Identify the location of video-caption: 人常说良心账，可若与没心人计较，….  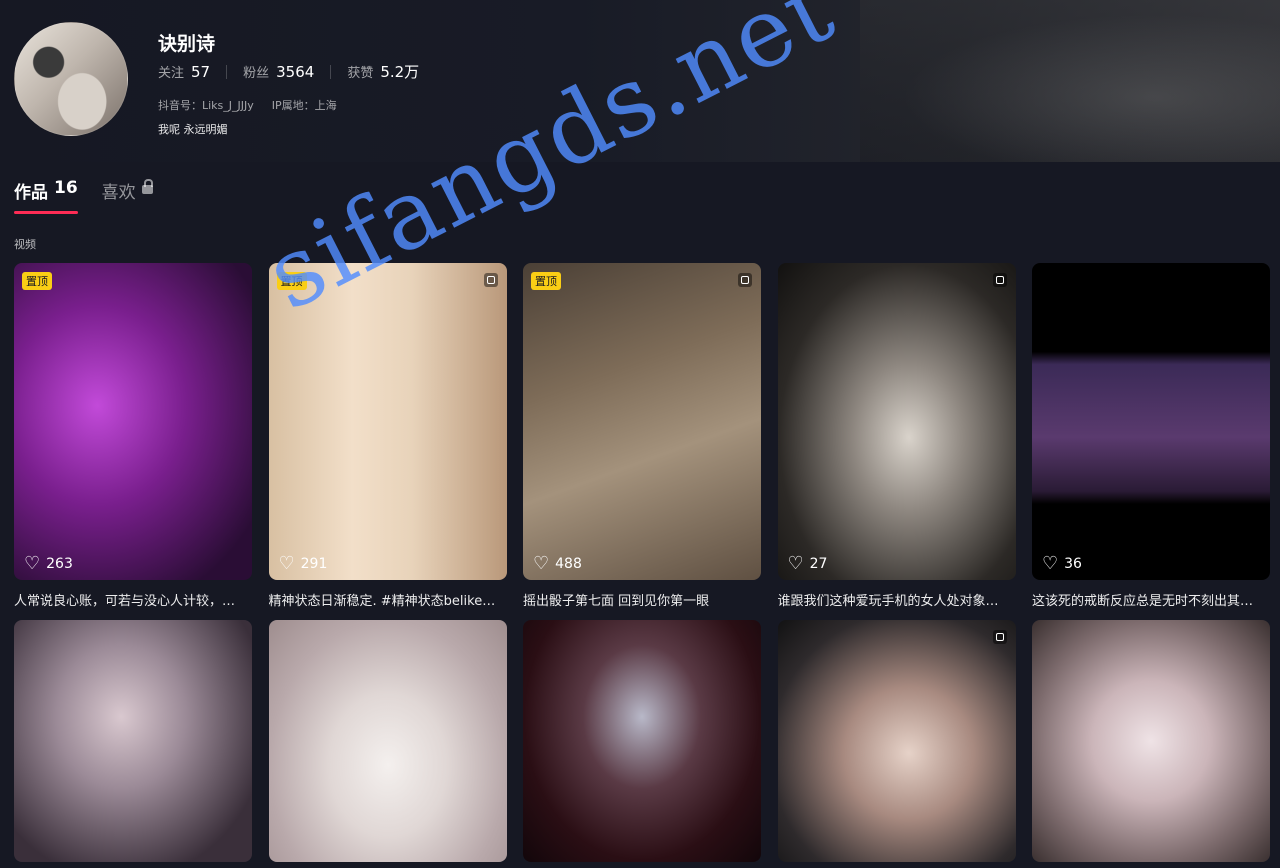
(133, 600).